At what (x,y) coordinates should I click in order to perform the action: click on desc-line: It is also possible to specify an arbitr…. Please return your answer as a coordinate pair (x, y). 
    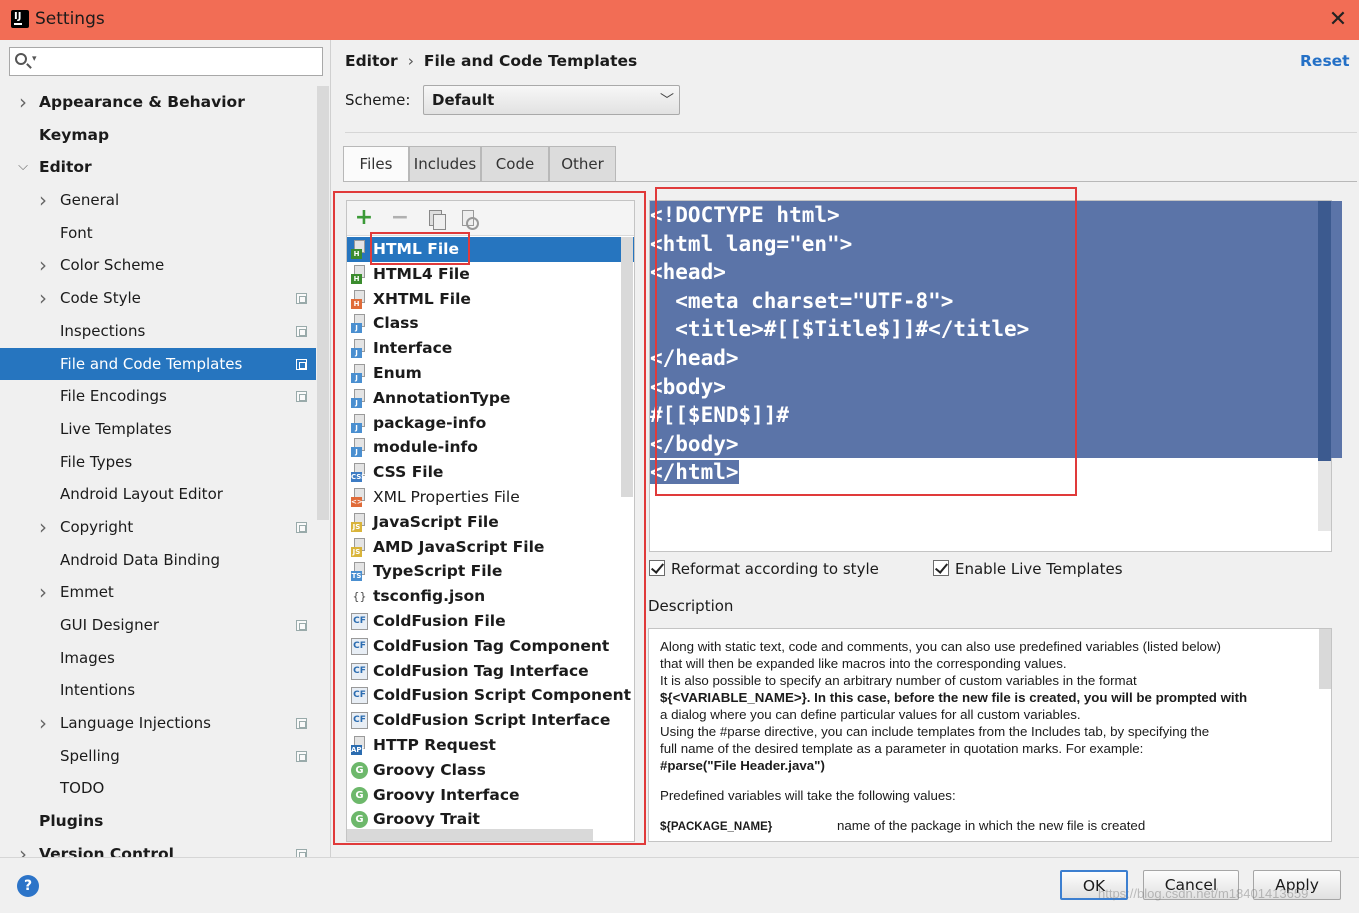
    Looking at the image, I should click on (898, 680).